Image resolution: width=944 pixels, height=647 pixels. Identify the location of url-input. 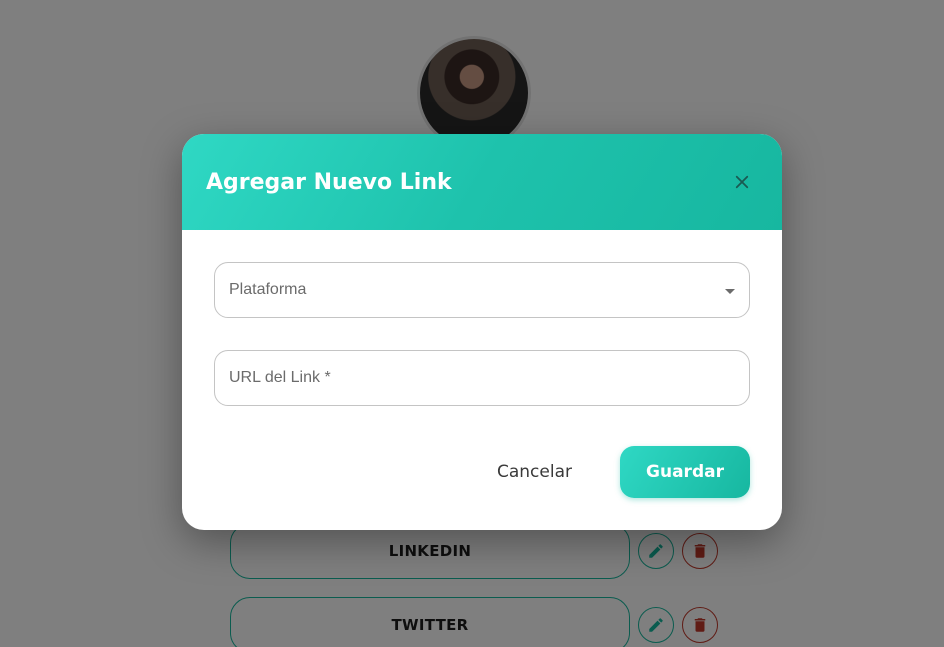
(482, 378).